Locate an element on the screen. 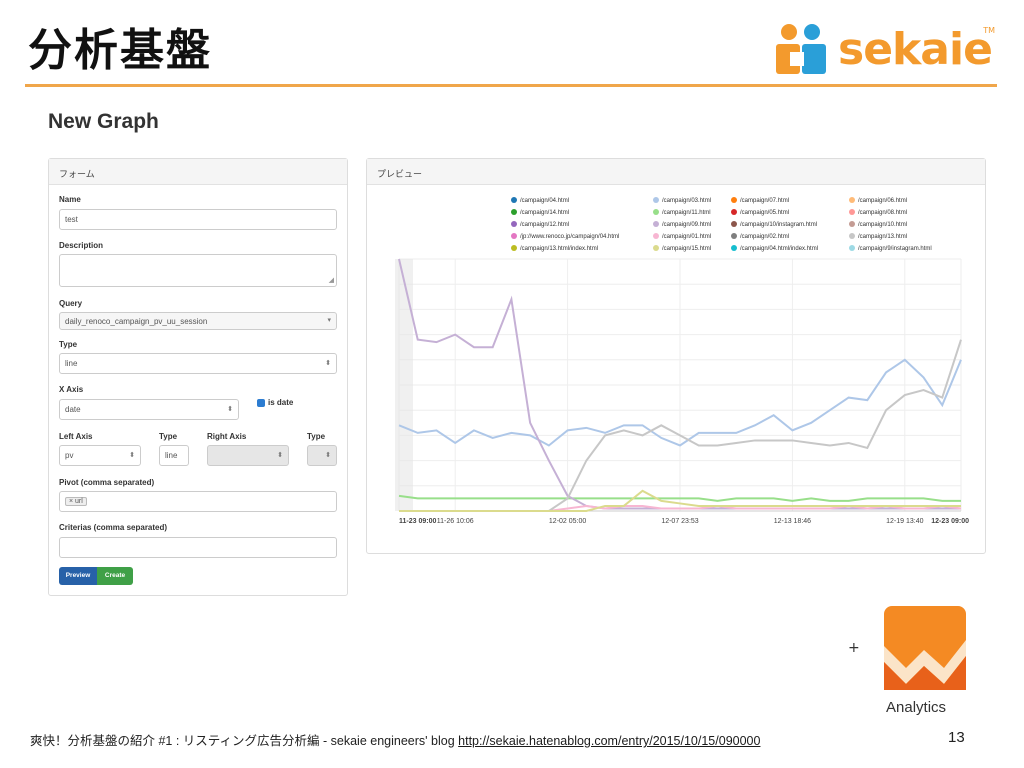 The width and height of the screenshot is (1024, 768). query-select: daily_renoco_campaign_pv_uu_session ▾ is located at coordinates (198, 321).